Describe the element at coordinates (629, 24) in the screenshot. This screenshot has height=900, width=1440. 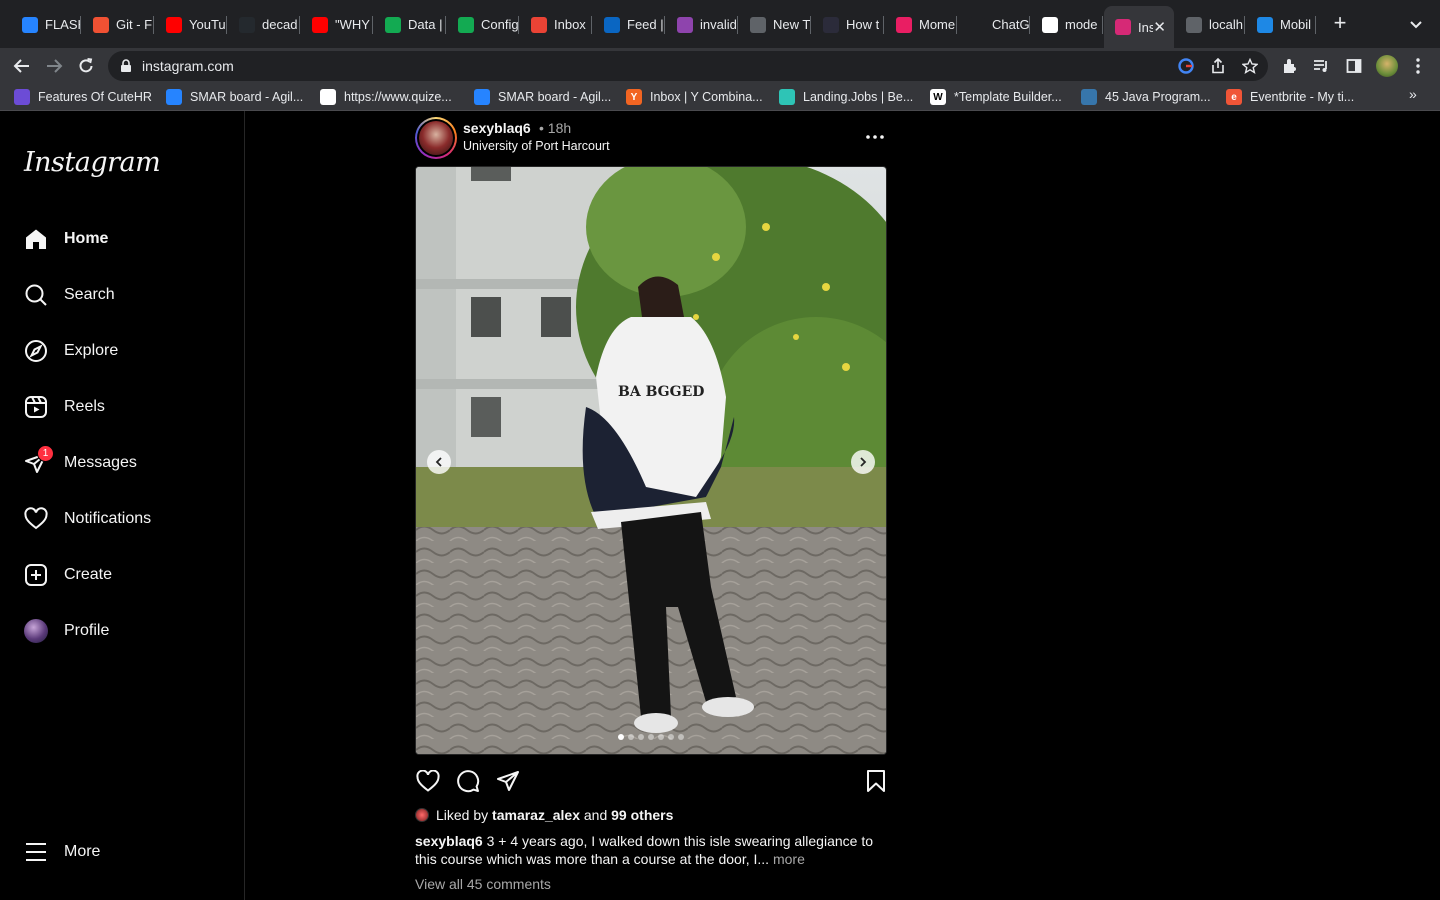
I see `browser-tab: Feed |` at that location.